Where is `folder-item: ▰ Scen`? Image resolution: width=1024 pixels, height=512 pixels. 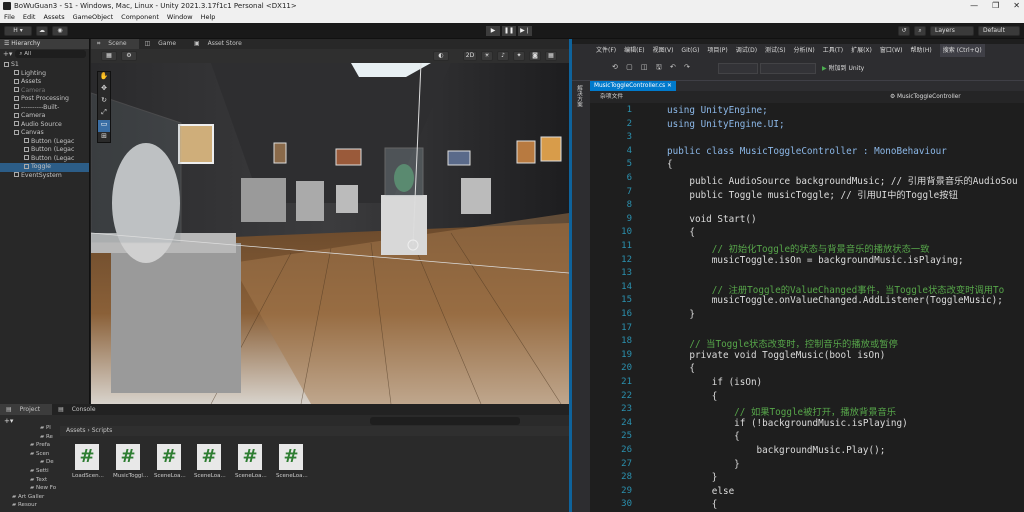 folder-item: ▰ Scen is located at coordinates (29, 455).